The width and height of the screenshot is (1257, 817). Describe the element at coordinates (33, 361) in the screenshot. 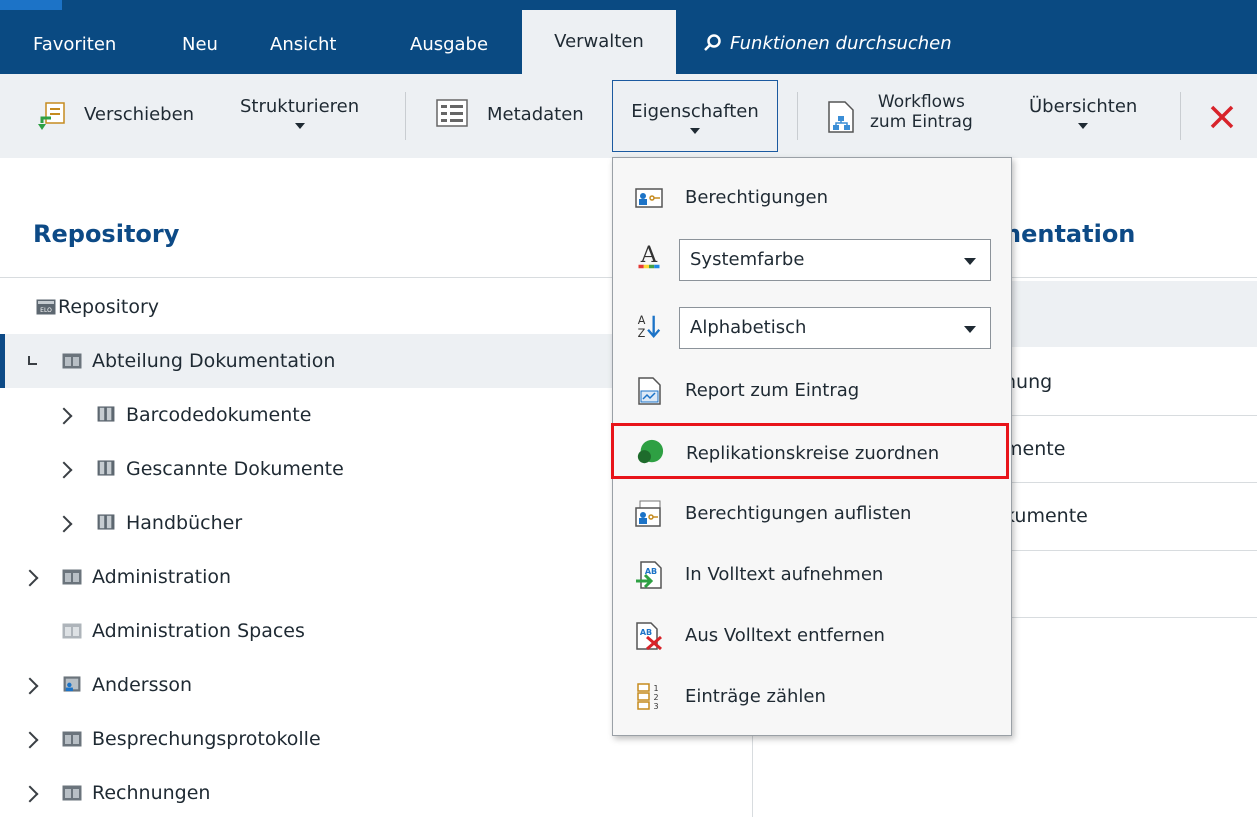

I see `collapse-icon` at that location.